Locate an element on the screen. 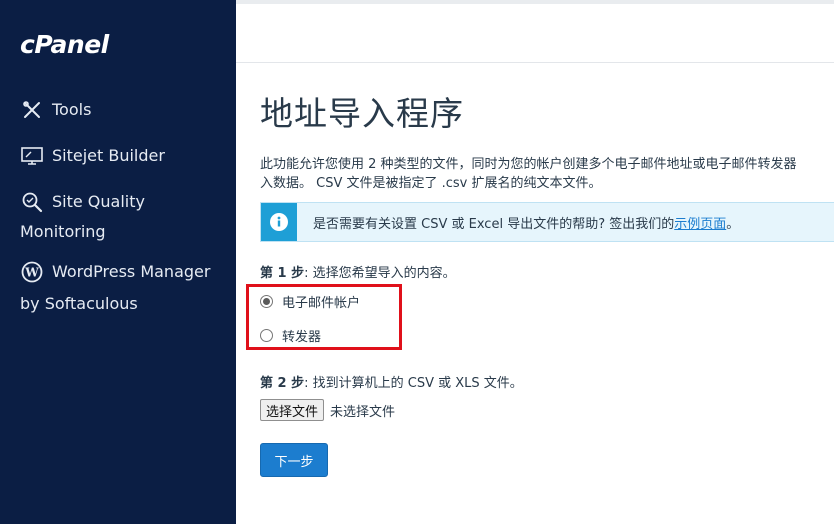 The image size is (834, 524). wordpress-icon: W is located at coordinates (32, 272).